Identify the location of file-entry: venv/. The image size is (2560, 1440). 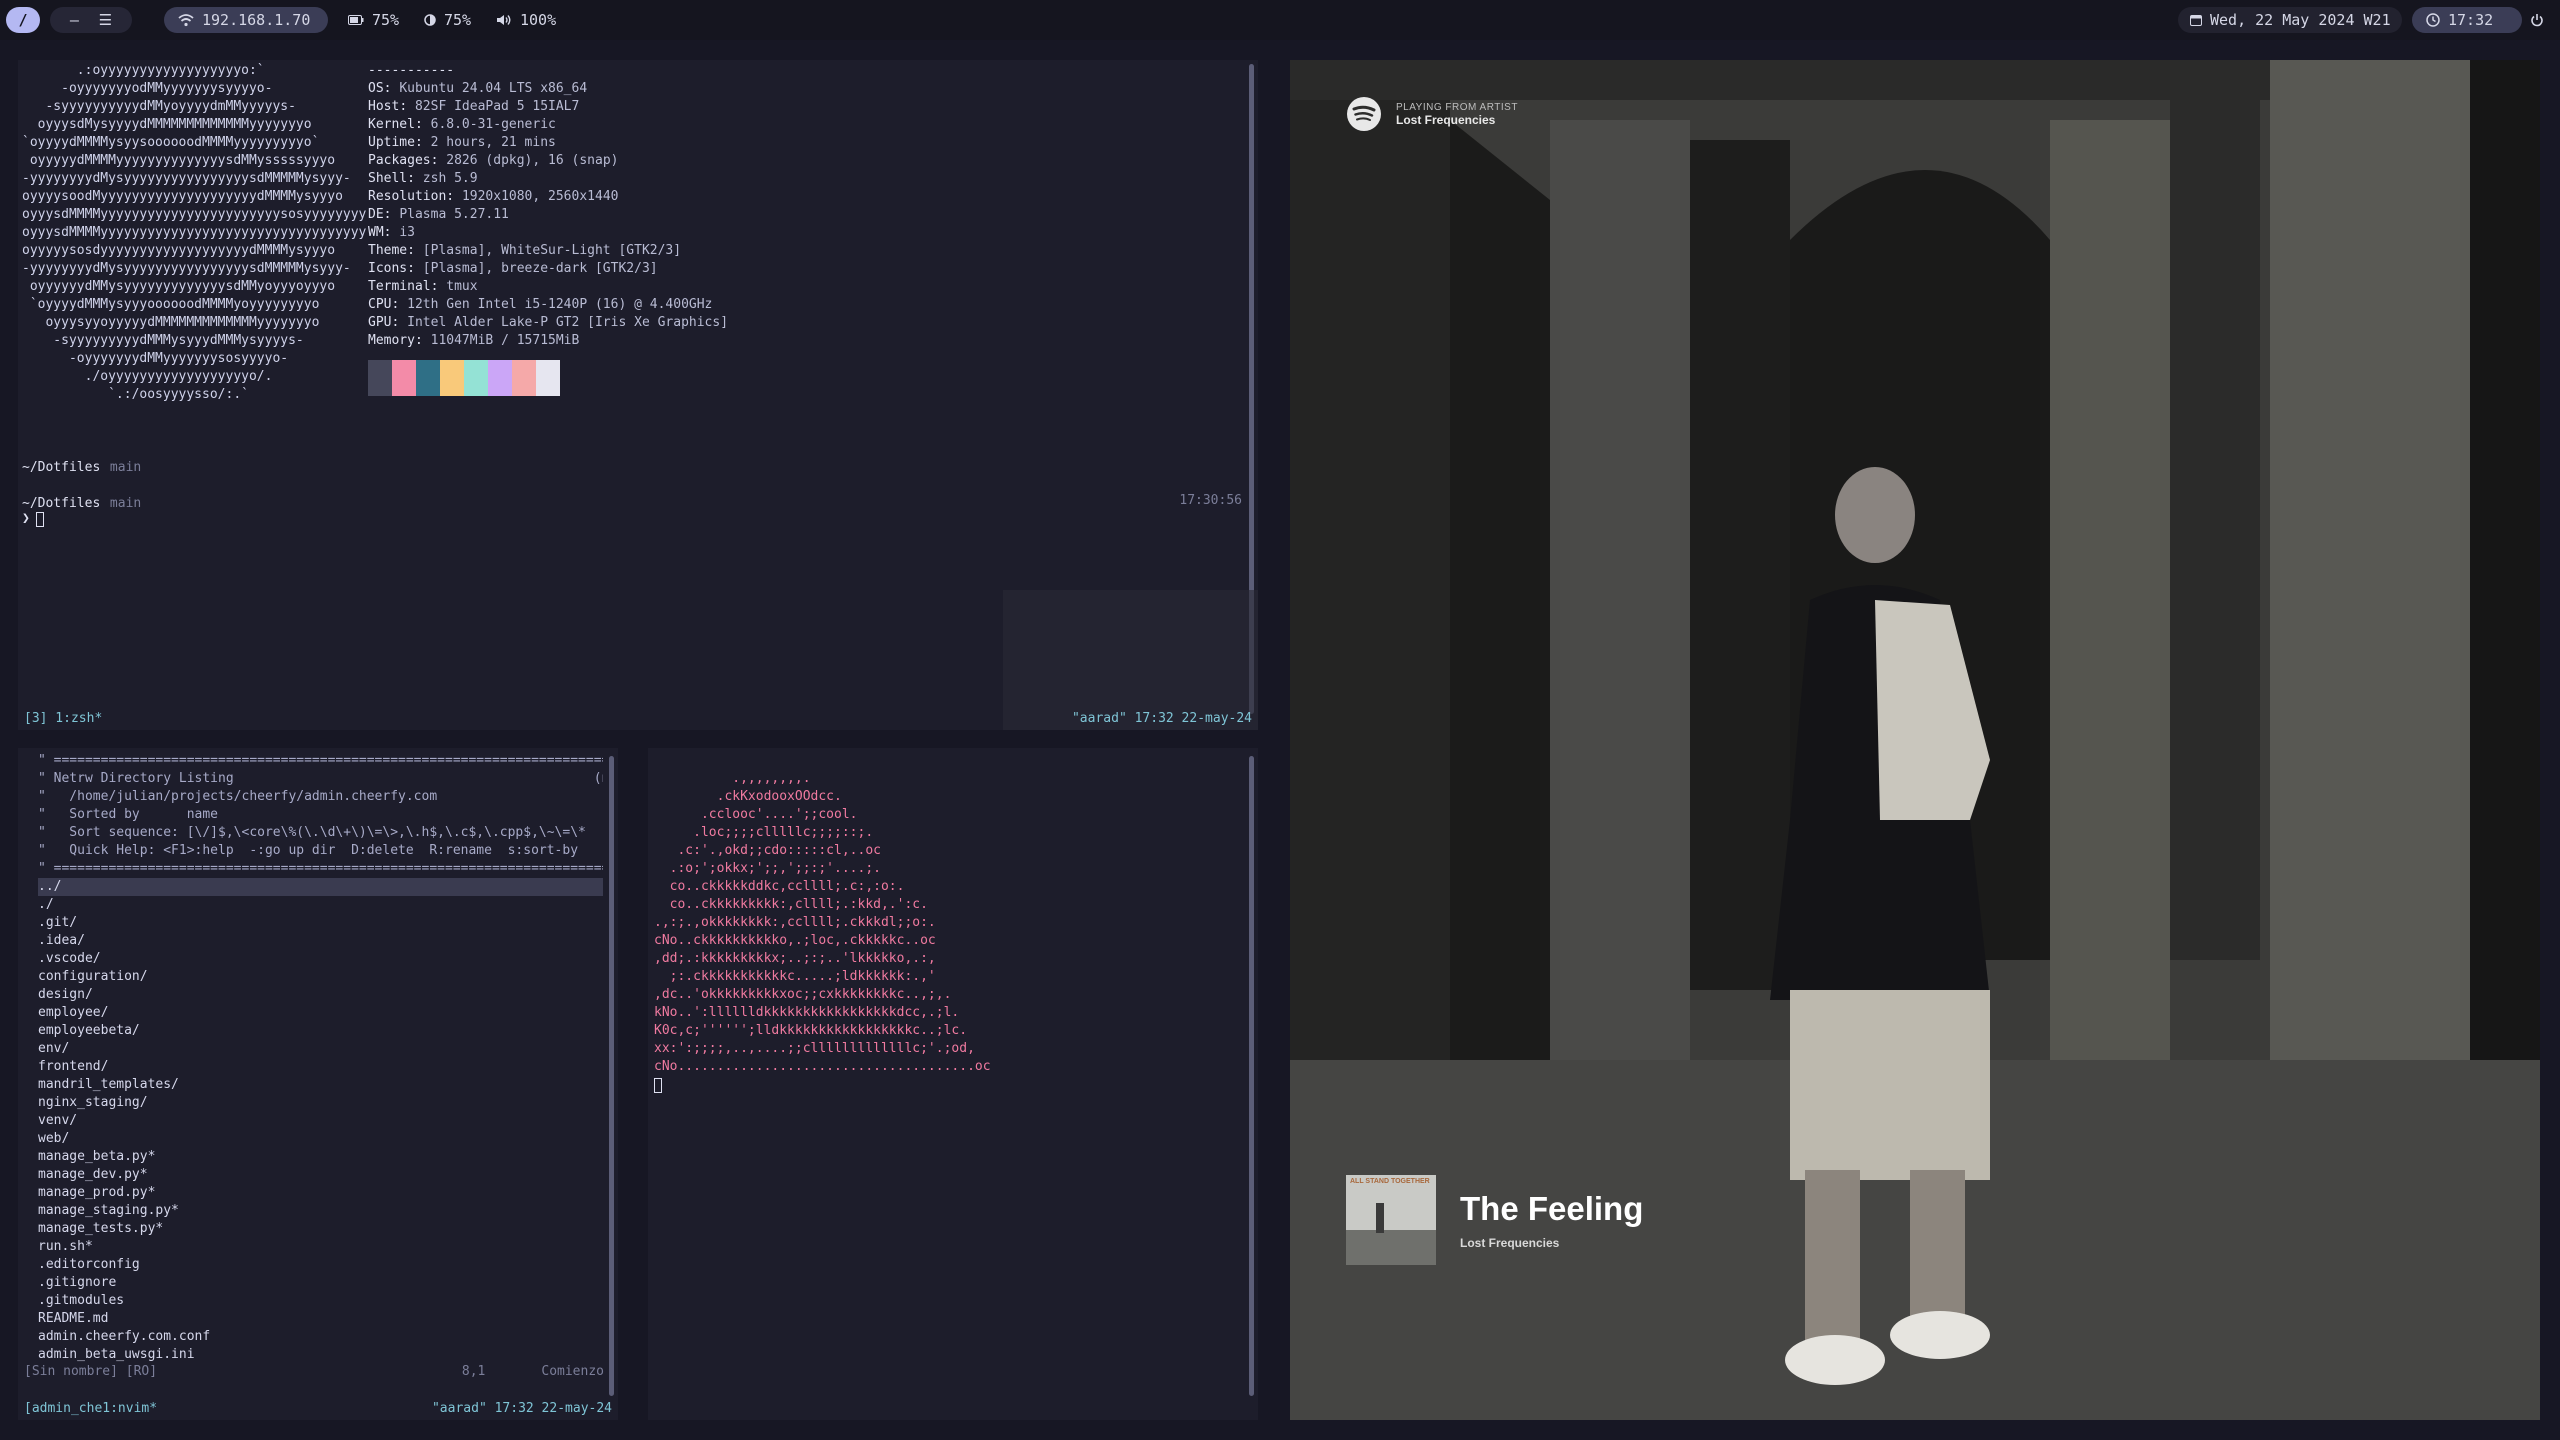
(320, 1121).